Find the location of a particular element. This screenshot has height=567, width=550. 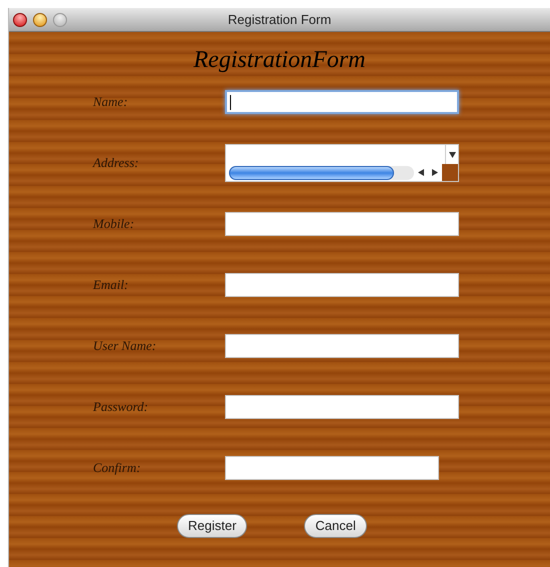

form-heading: RegistrationForm is located at coordinates (280, 60).